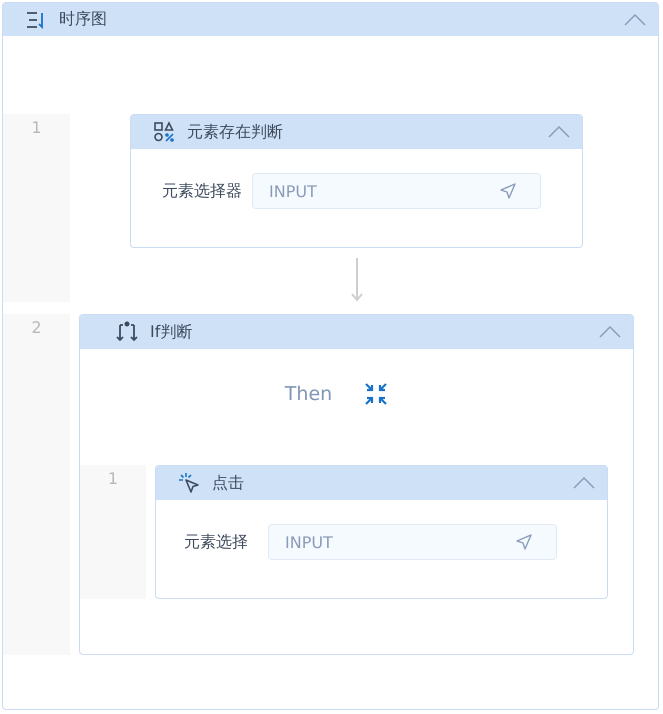 Image resolution: width=663 pixels, height=714 pixels. What do you see at coordinates (83, 19) in the screenshot?
I see `panel-title: 时序图` at bounding box center [83, 19].